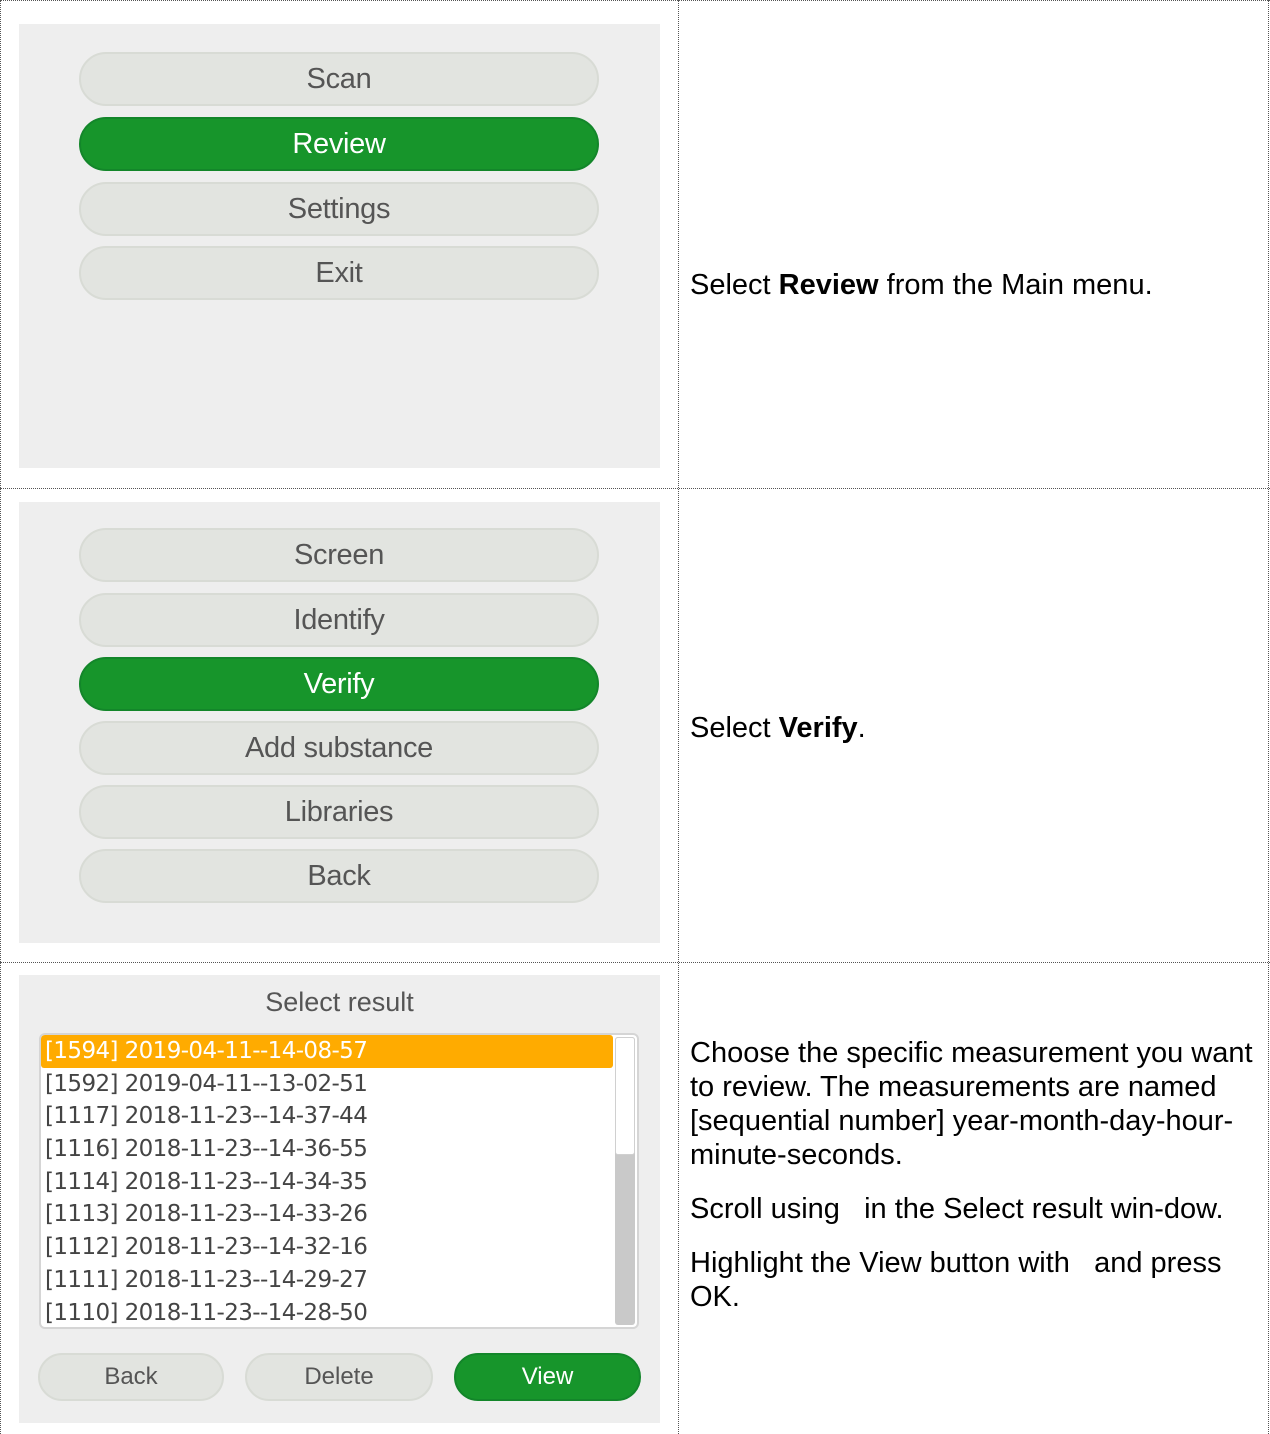 Image resolution: width=1270 pixels, height=1434 pixels. Describe the element at coordinates (975, 738) in the screenshot. I see `step2-caption: Select Verify.` at that location.